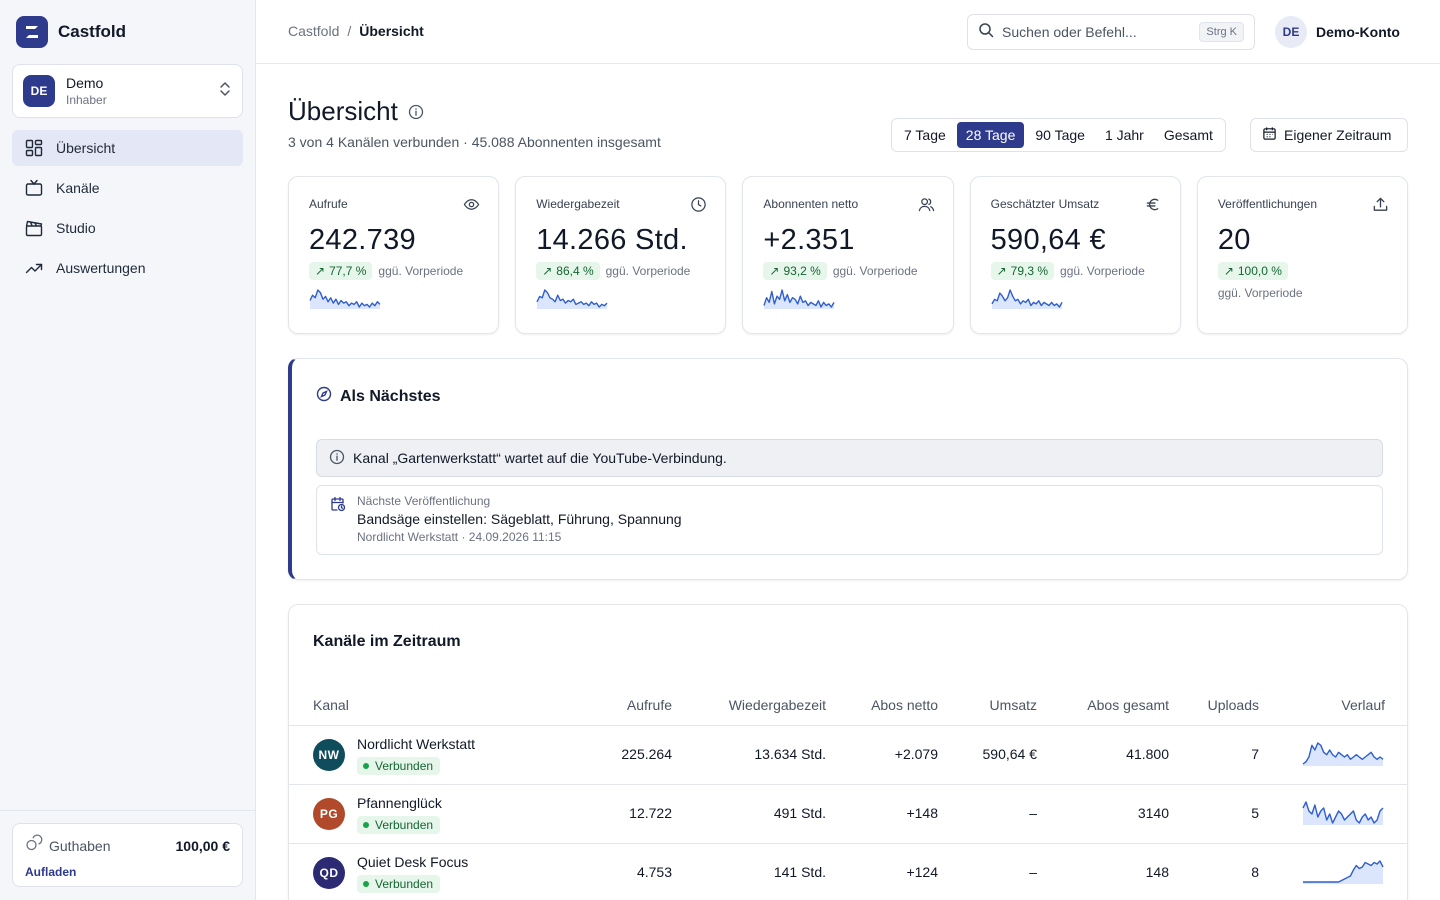 This screenshot has height=900, width=1440. I want to click on range-7-days: 7 Tage, so click(925, 135).